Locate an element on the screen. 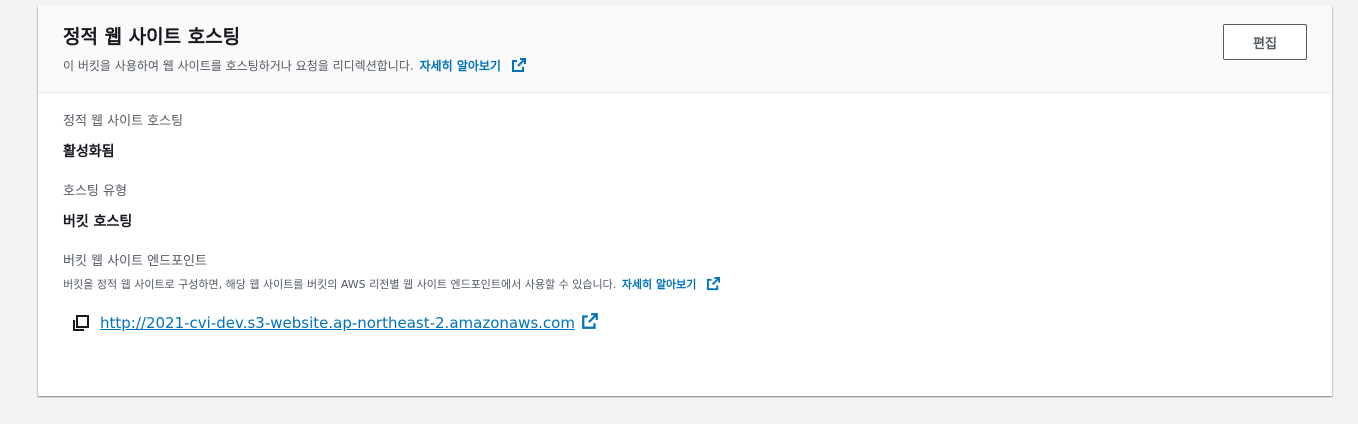  endpoint-learn-more-link: 자세히 알아보기 is located at coordinates (671, 283).